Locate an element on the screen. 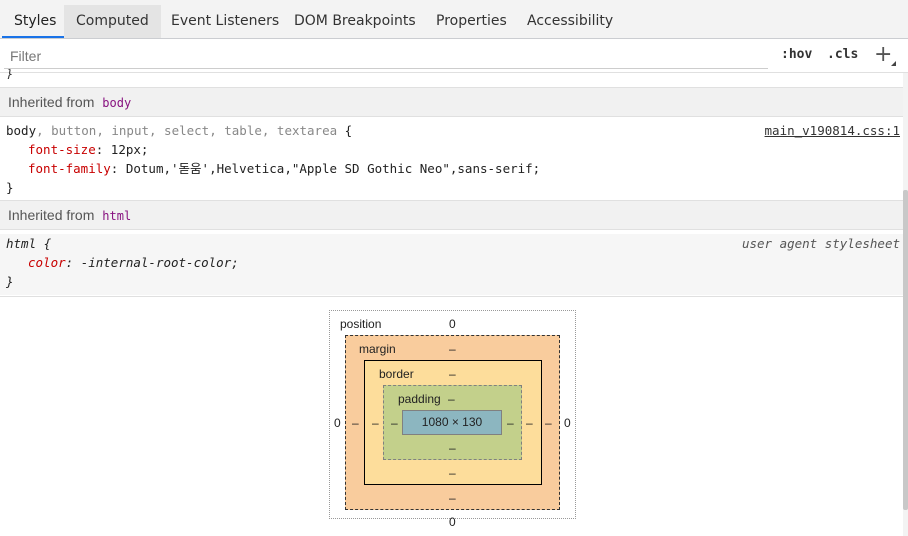 This screenshot has width=908, height=536. margin-left-value: – is located at coordinates (355, 423).